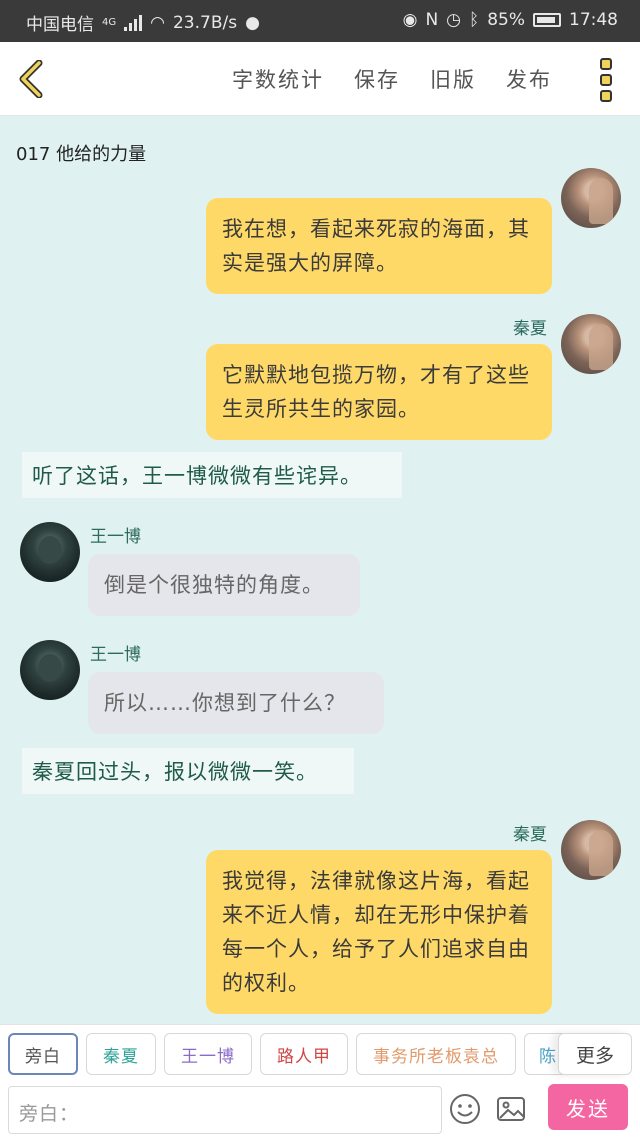  What do you see at coordinates (212, 475) in the screenshot?
I see `narration-text: 听了这话，王一博微微有些诧异。` at bounding box center [212, 475].